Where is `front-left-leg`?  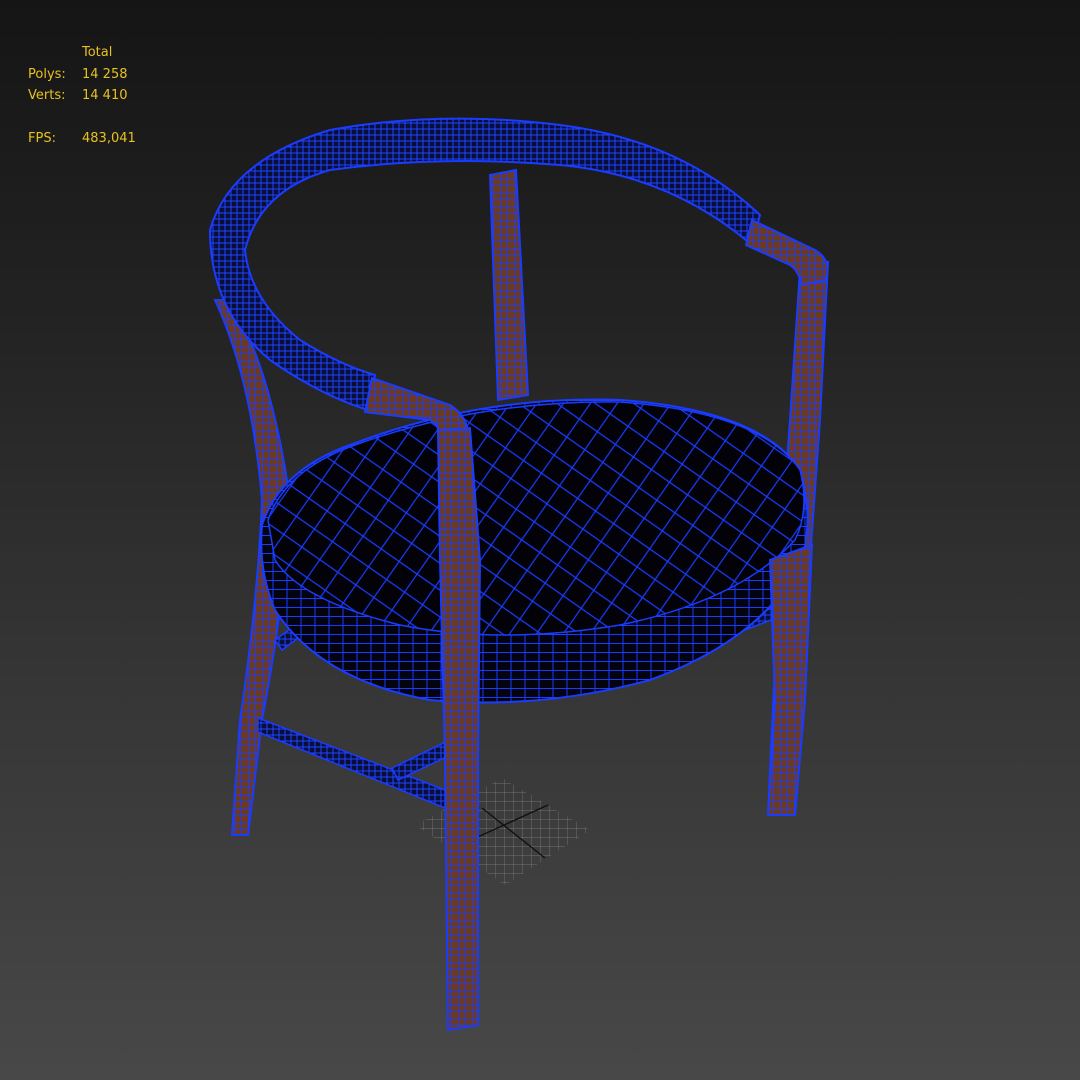
front-left-leg is located at coordinates (459, 729).